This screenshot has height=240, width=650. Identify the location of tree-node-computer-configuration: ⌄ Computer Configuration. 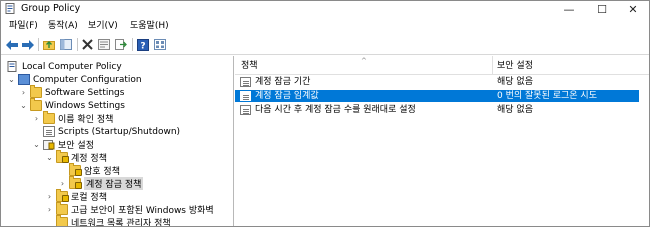
(74, 79).